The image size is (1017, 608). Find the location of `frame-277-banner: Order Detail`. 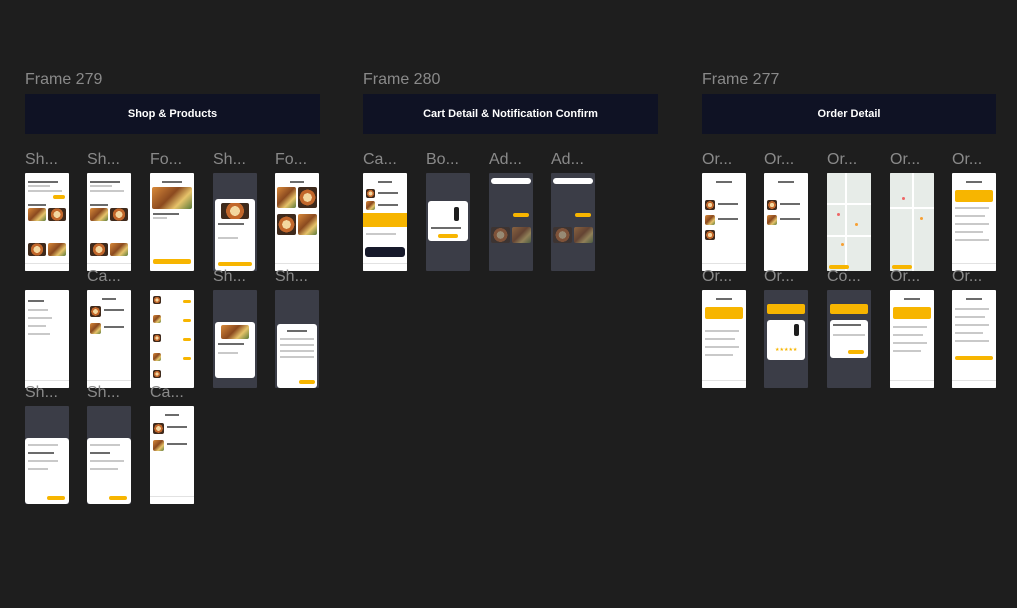

frame-277-banner: Order Detail is located at coordinates (849, 114).